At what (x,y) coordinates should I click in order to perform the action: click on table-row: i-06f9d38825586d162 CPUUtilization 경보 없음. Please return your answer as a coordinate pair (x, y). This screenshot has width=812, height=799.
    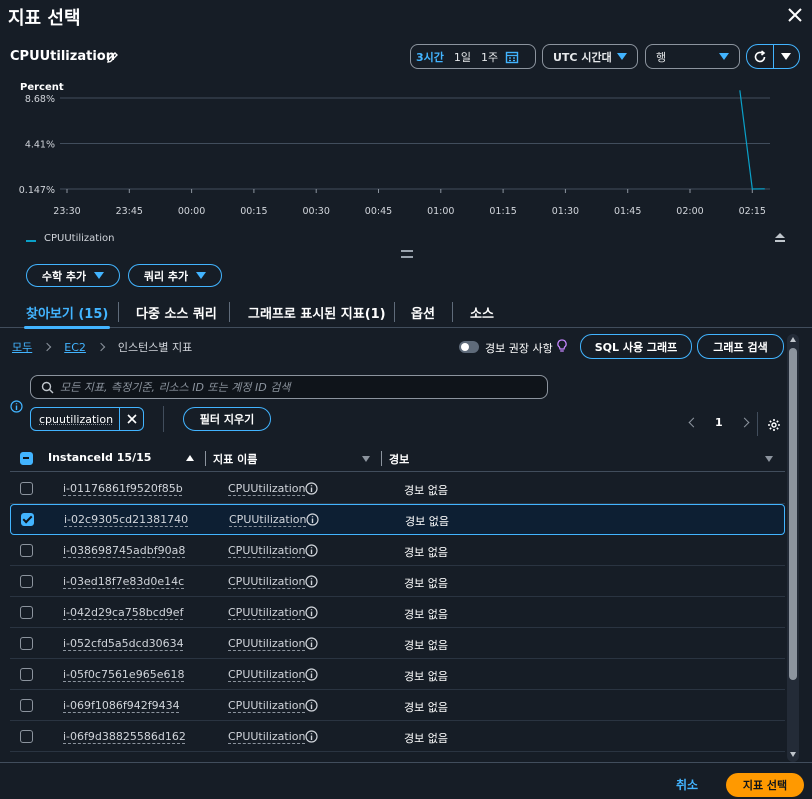
    Looking at the image, I should click on (397, 736).